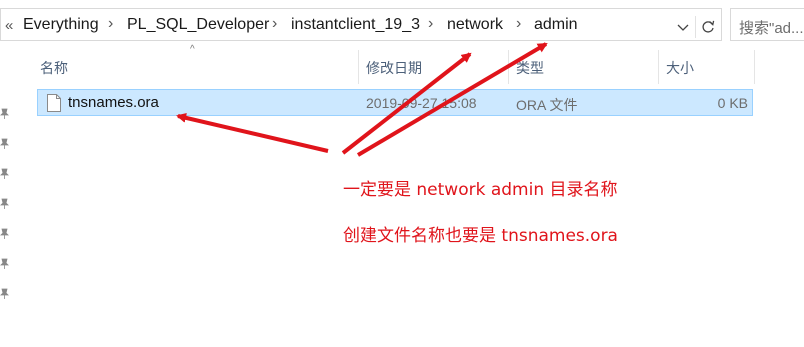 The height and width of the screenshot is (347, 804). Describe the element at coordinates (480, 190) in the screenshot. I see `annotation-line-1: 一定要是 network admin 目录名称` at that location.